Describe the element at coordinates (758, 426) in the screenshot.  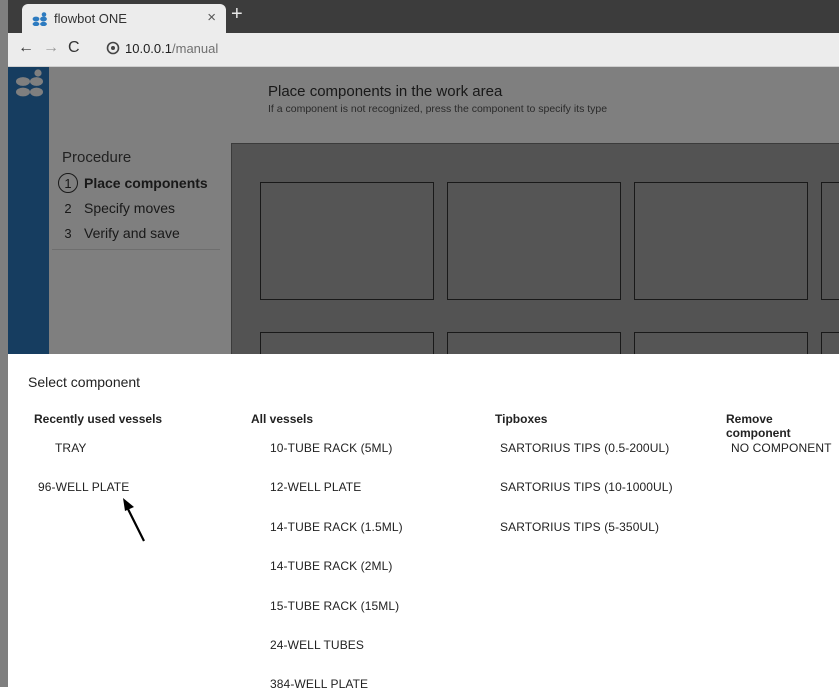
I see `column-header-remove: Remove component` at that location.